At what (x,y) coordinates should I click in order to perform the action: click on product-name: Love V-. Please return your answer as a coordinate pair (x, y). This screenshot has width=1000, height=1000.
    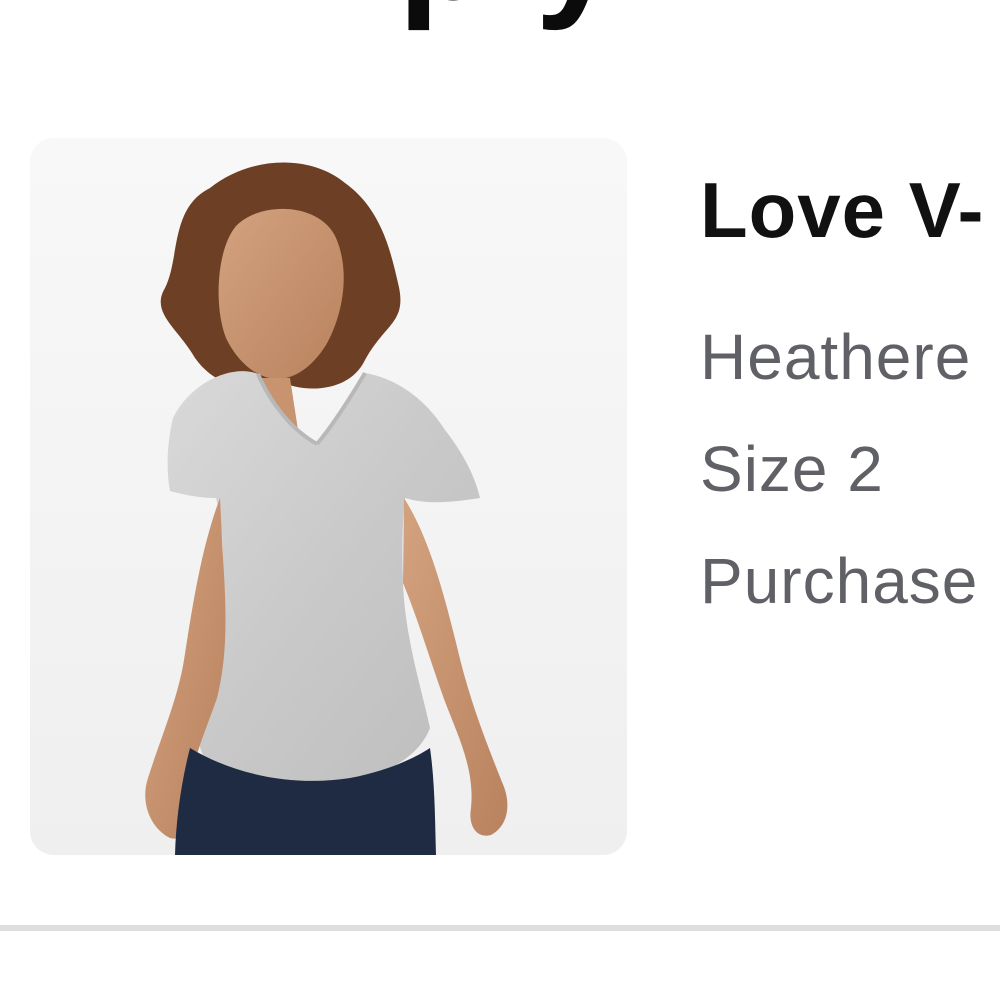
    Looking at the image, I should click on (842, 210).